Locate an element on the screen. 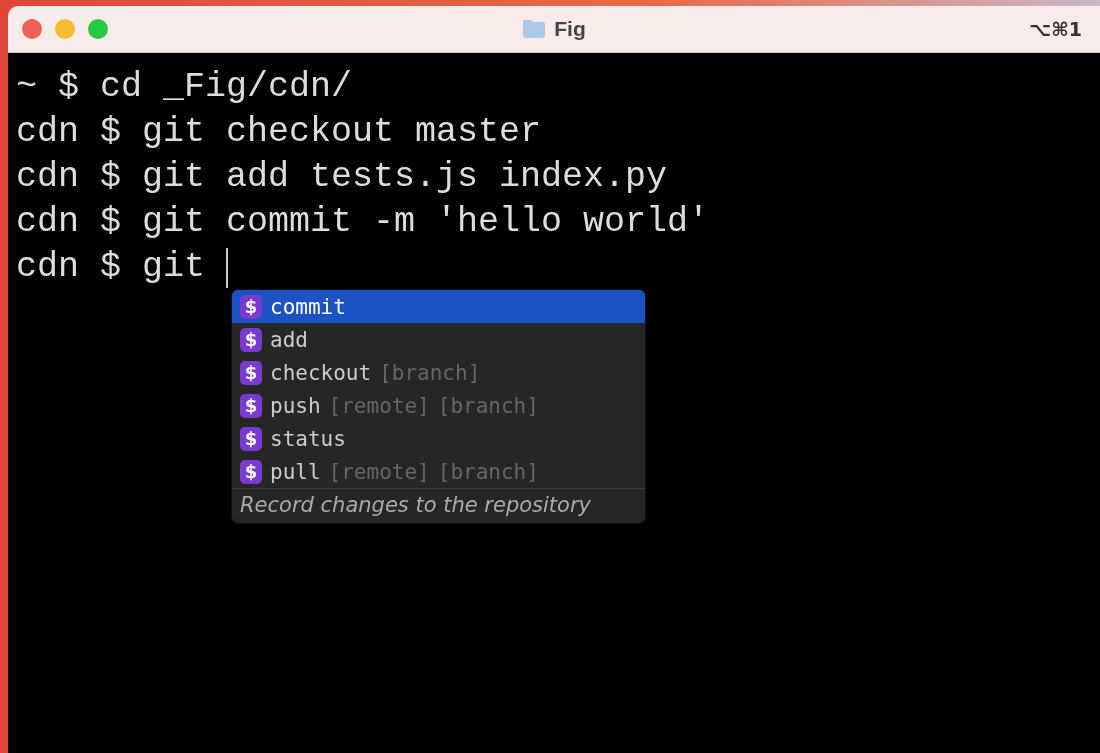  suggestion-item: $ add is located at coordinates (438, 339).